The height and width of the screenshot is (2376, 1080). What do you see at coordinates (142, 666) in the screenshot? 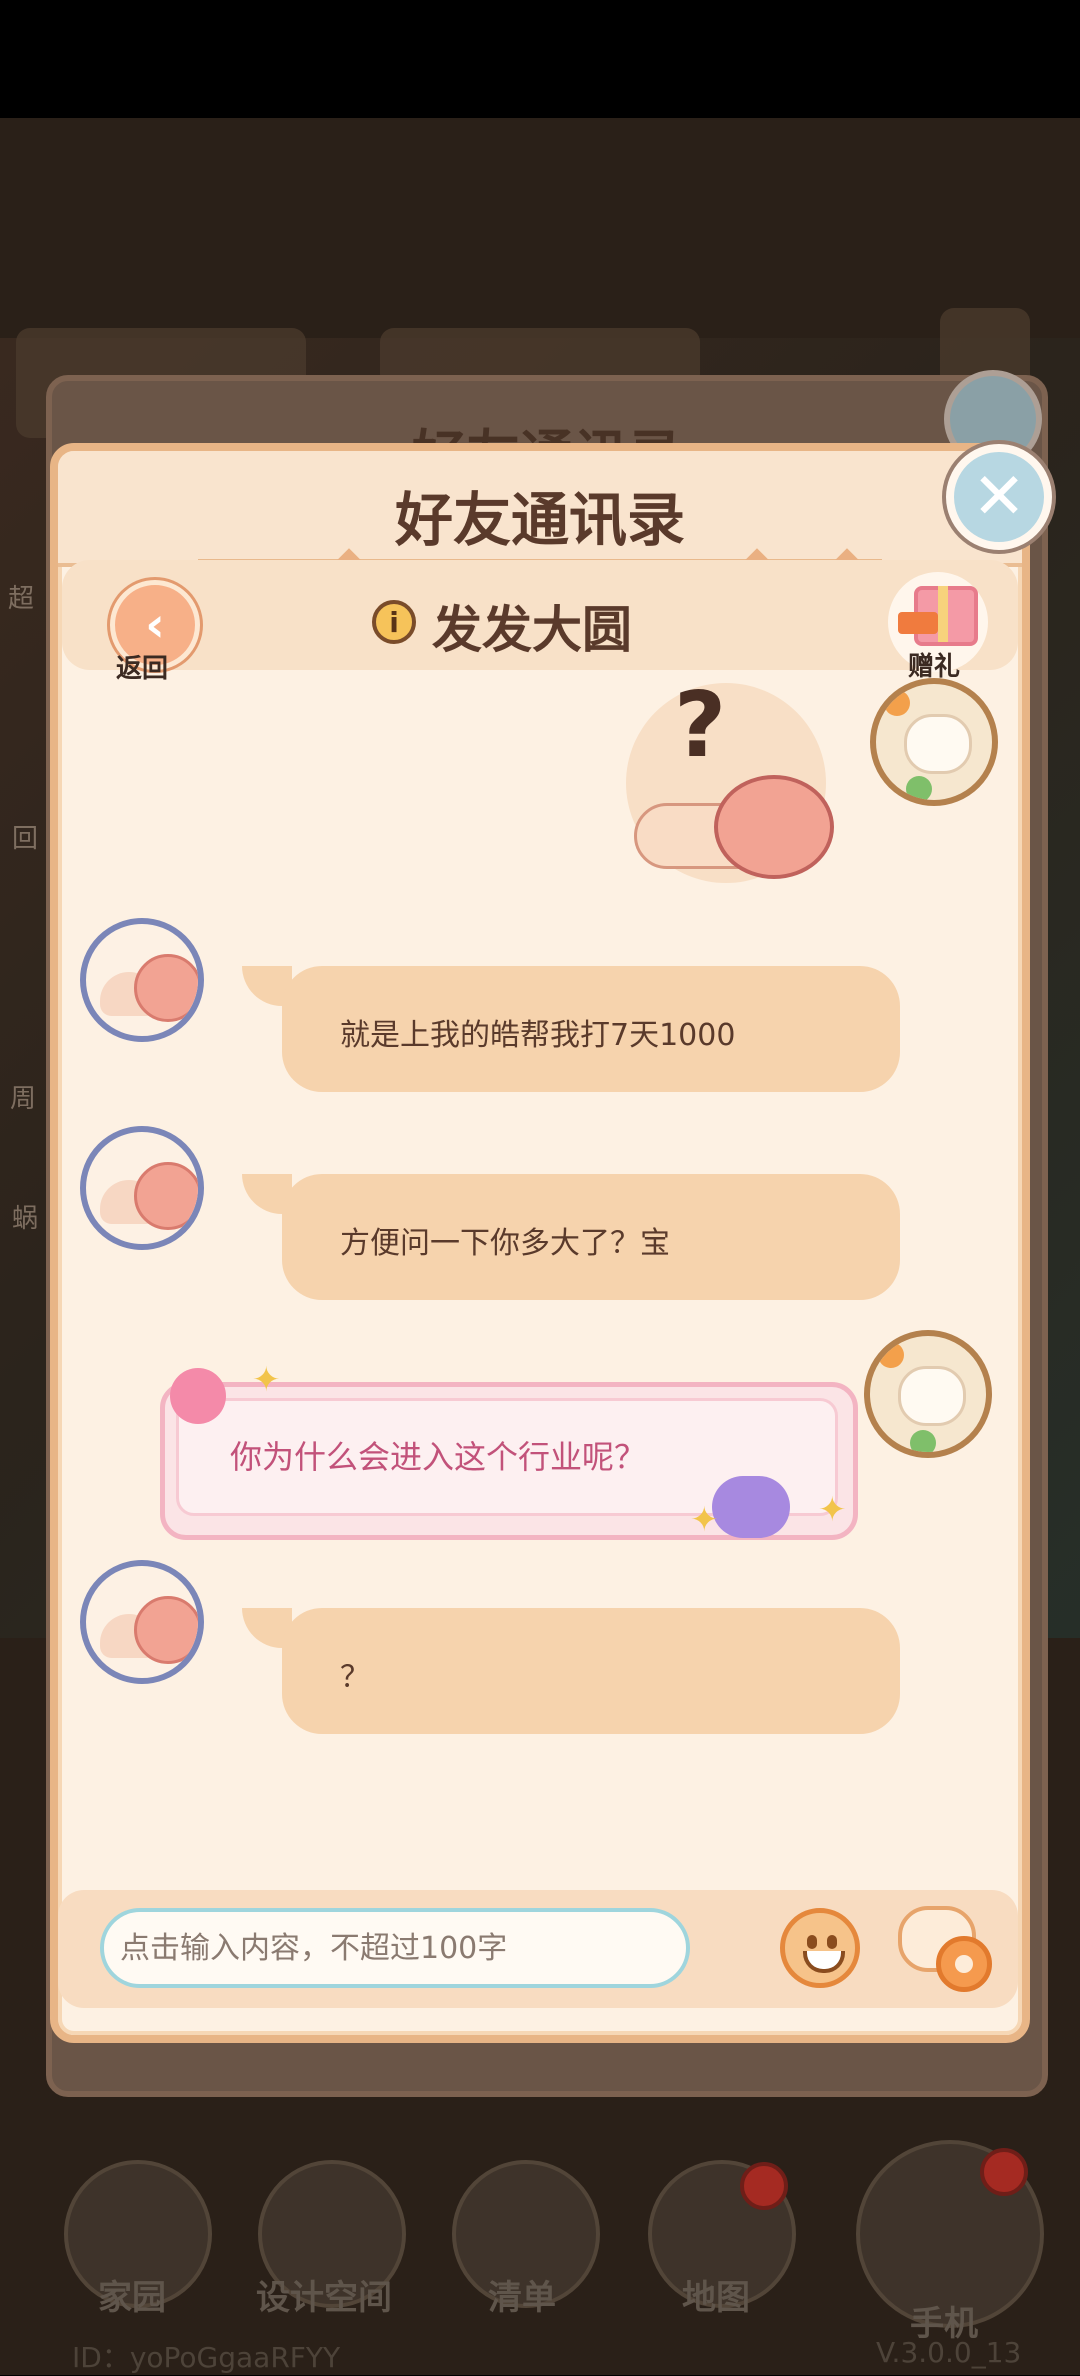
I see `back-label: 返回` at bounding box center [142, 666].